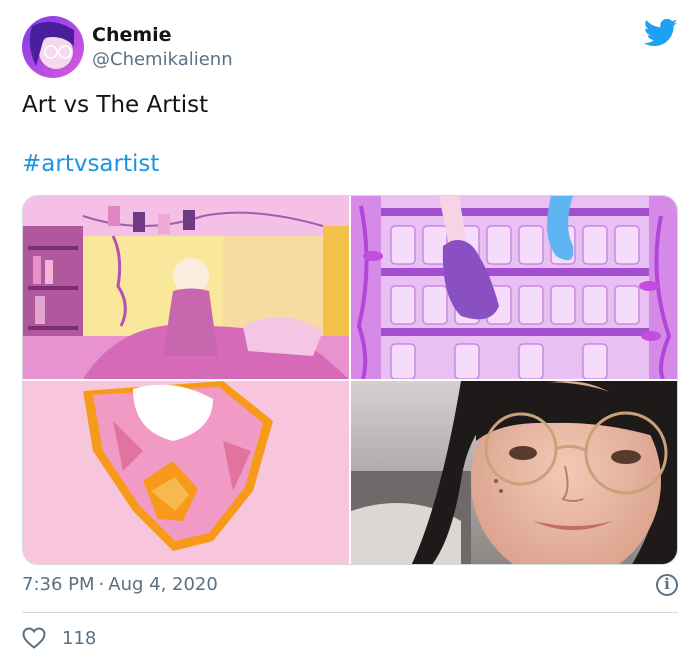  What do you see at coordinates (163, 584) in the screenshot?
I see `tweet-date: Aug 4, 2020` at bounding box center [163, 584].